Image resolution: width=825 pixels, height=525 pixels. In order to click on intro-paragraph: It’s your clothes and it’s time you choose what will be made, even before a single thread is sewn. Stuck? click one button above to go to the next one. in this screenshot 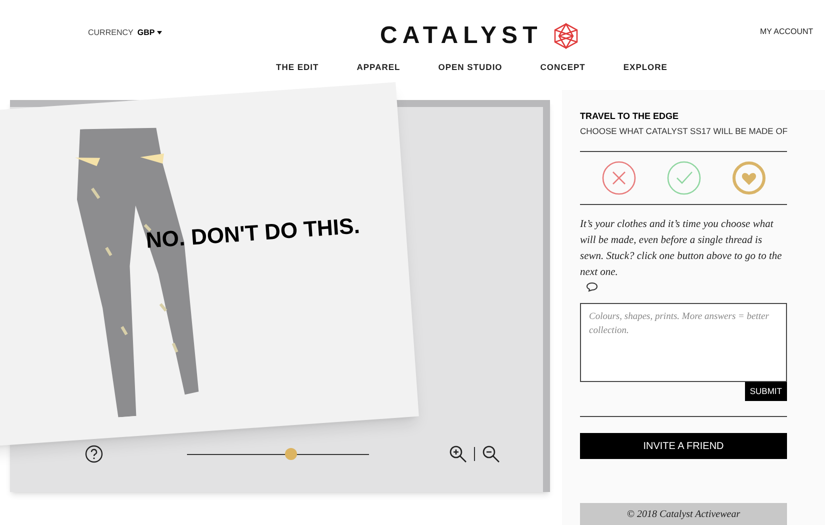, I will do `click(681, 249)`.